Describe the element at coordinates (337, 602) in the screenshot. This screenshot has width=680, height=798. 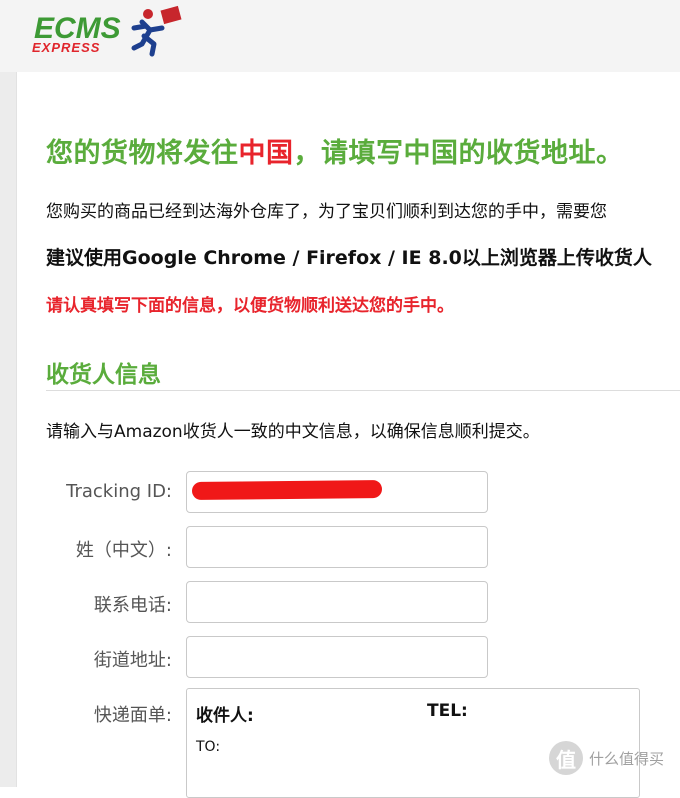
I see `phone-input` at that location.